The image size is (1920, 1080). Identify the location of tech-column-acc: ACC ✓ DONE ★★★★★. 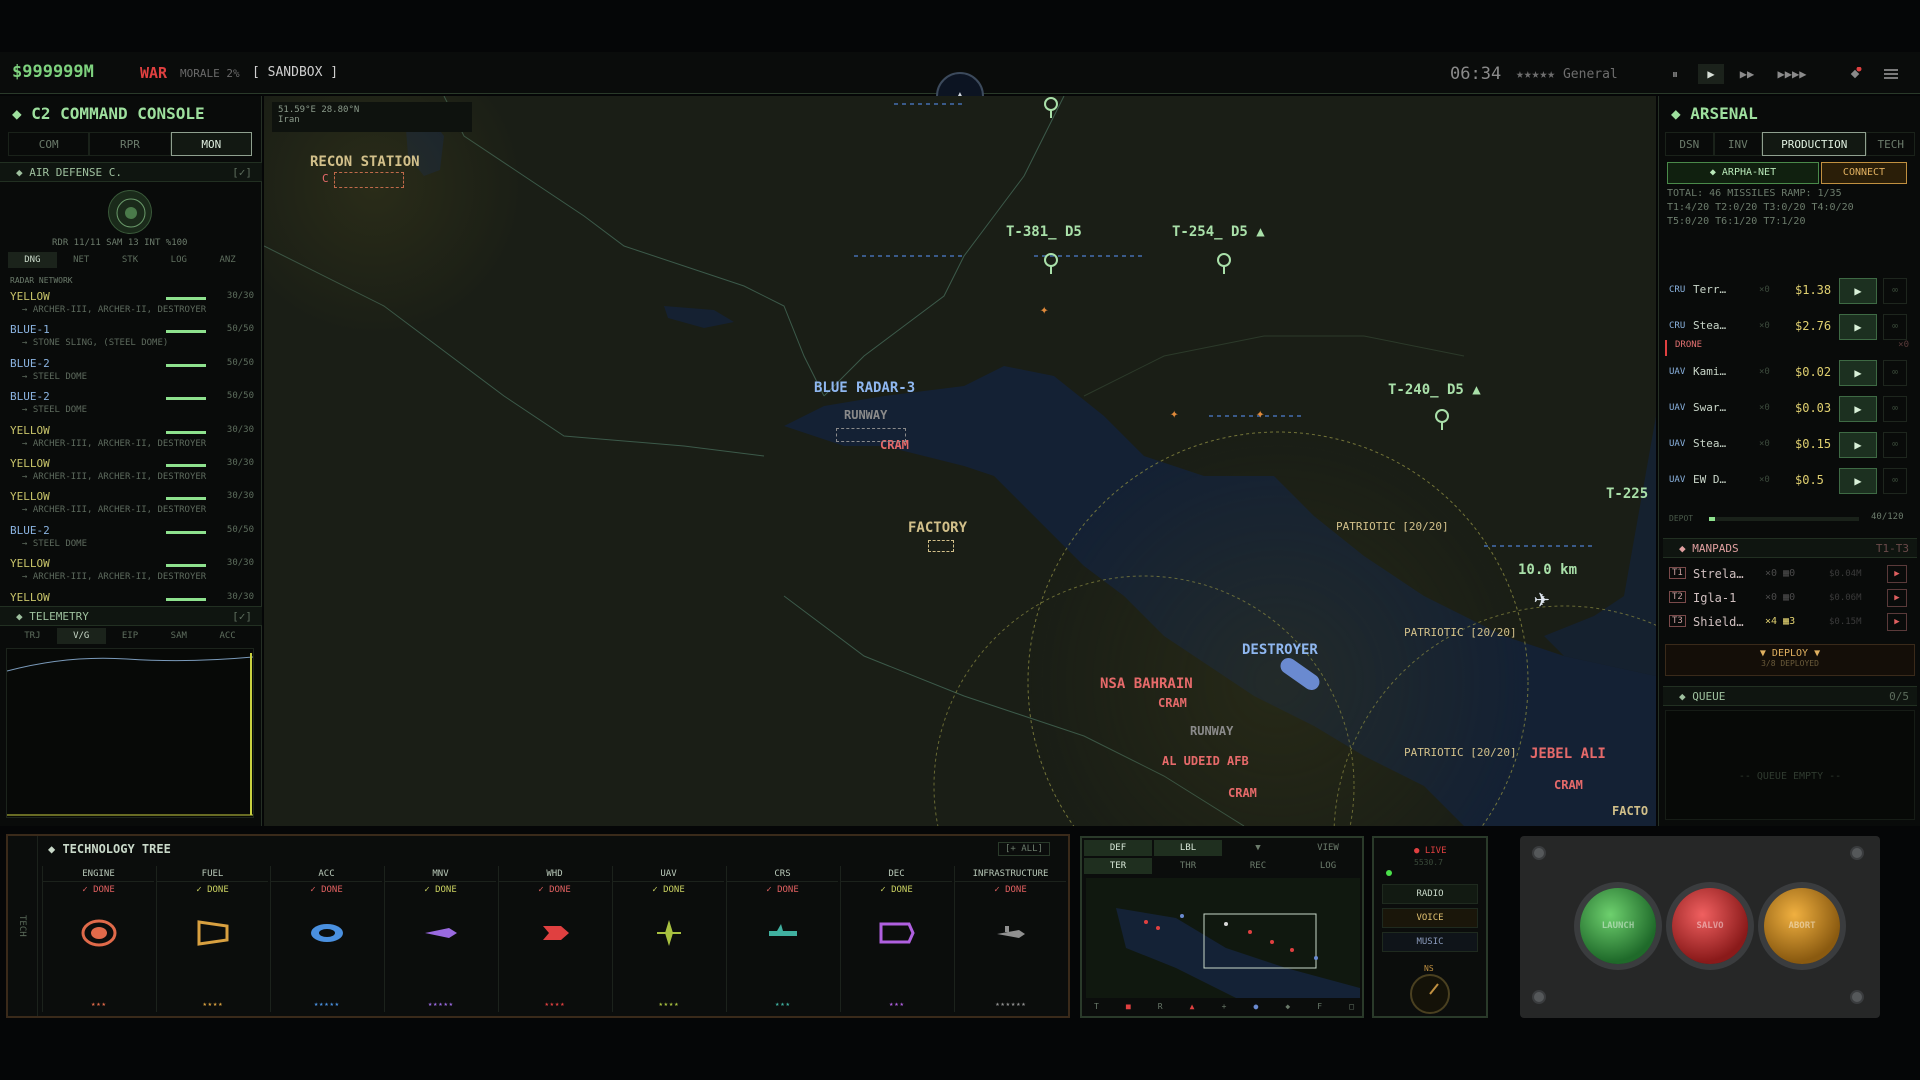
(326, 939).